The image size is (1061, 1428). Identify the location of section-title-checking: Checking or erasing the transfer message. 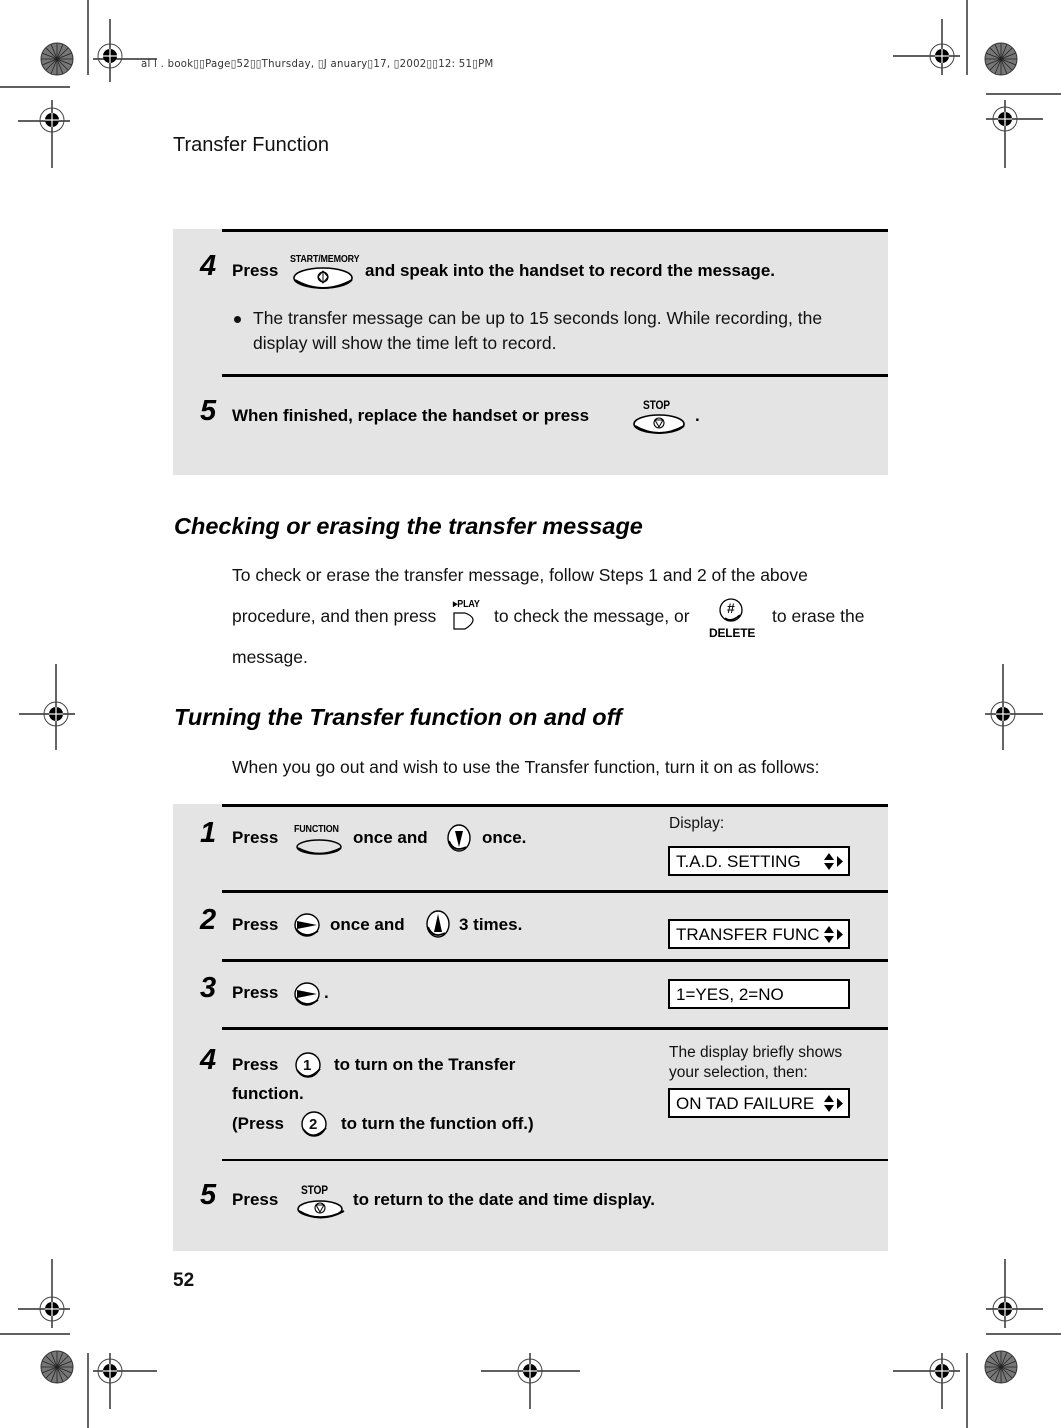
(408, 526).